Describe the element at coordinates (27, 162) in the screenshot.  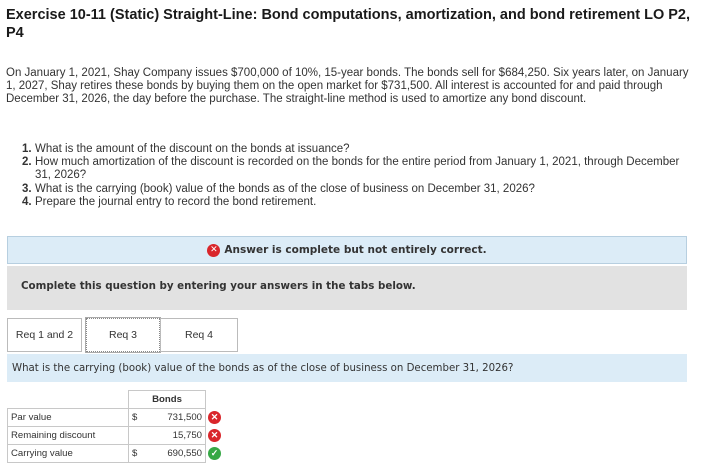
I see `question-number: 2.` at that location.